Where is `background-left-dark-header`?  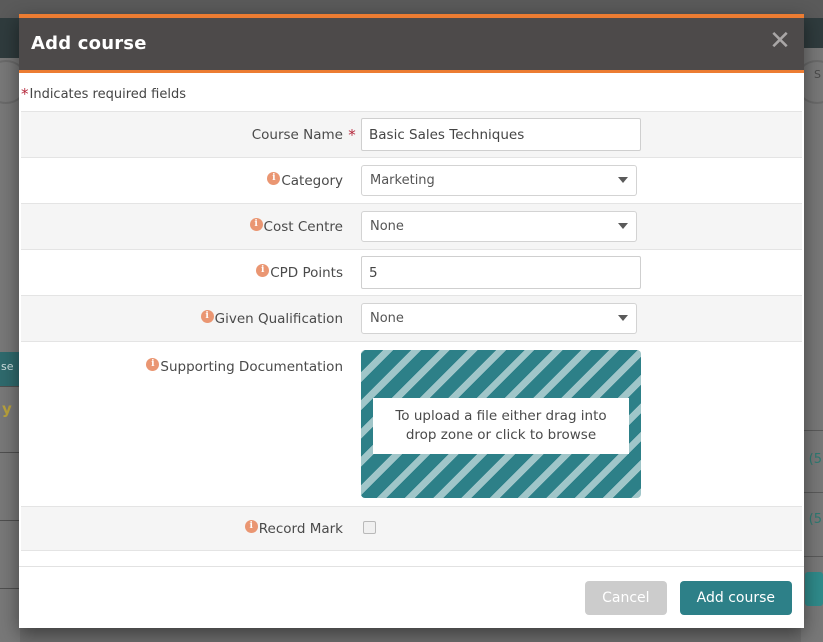 background-left-dark-header is located at coordinates (10, 38).